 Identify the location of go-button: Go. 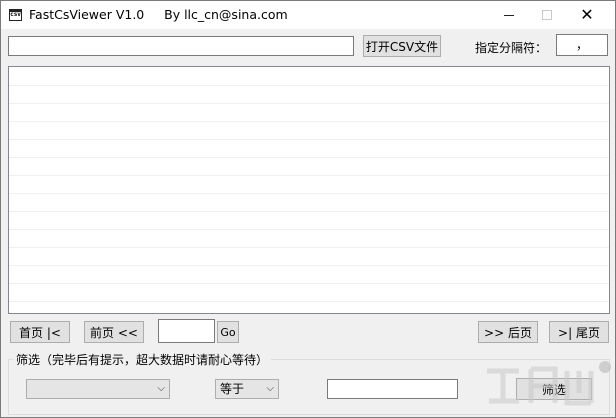
(228, 332).